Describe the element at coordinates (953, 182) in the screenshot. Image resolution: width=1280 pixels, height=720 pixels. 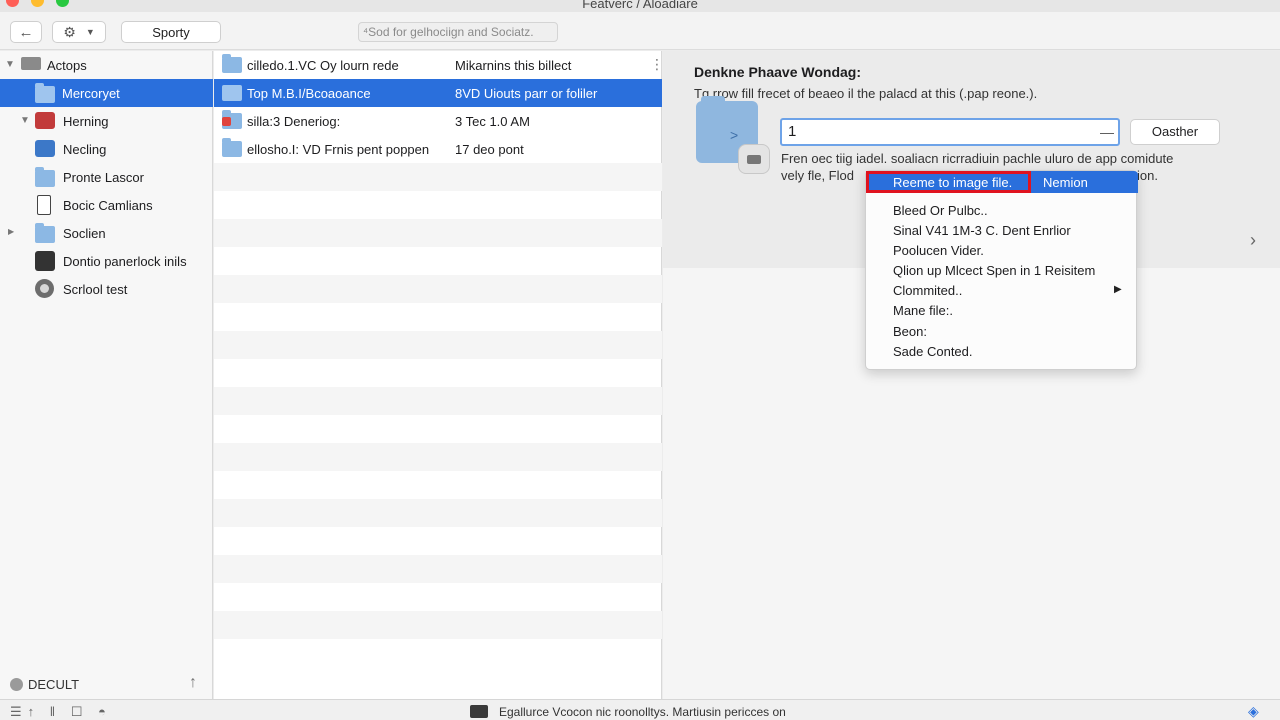
I see `menu-item-label: Reeme to image file.` at that location.